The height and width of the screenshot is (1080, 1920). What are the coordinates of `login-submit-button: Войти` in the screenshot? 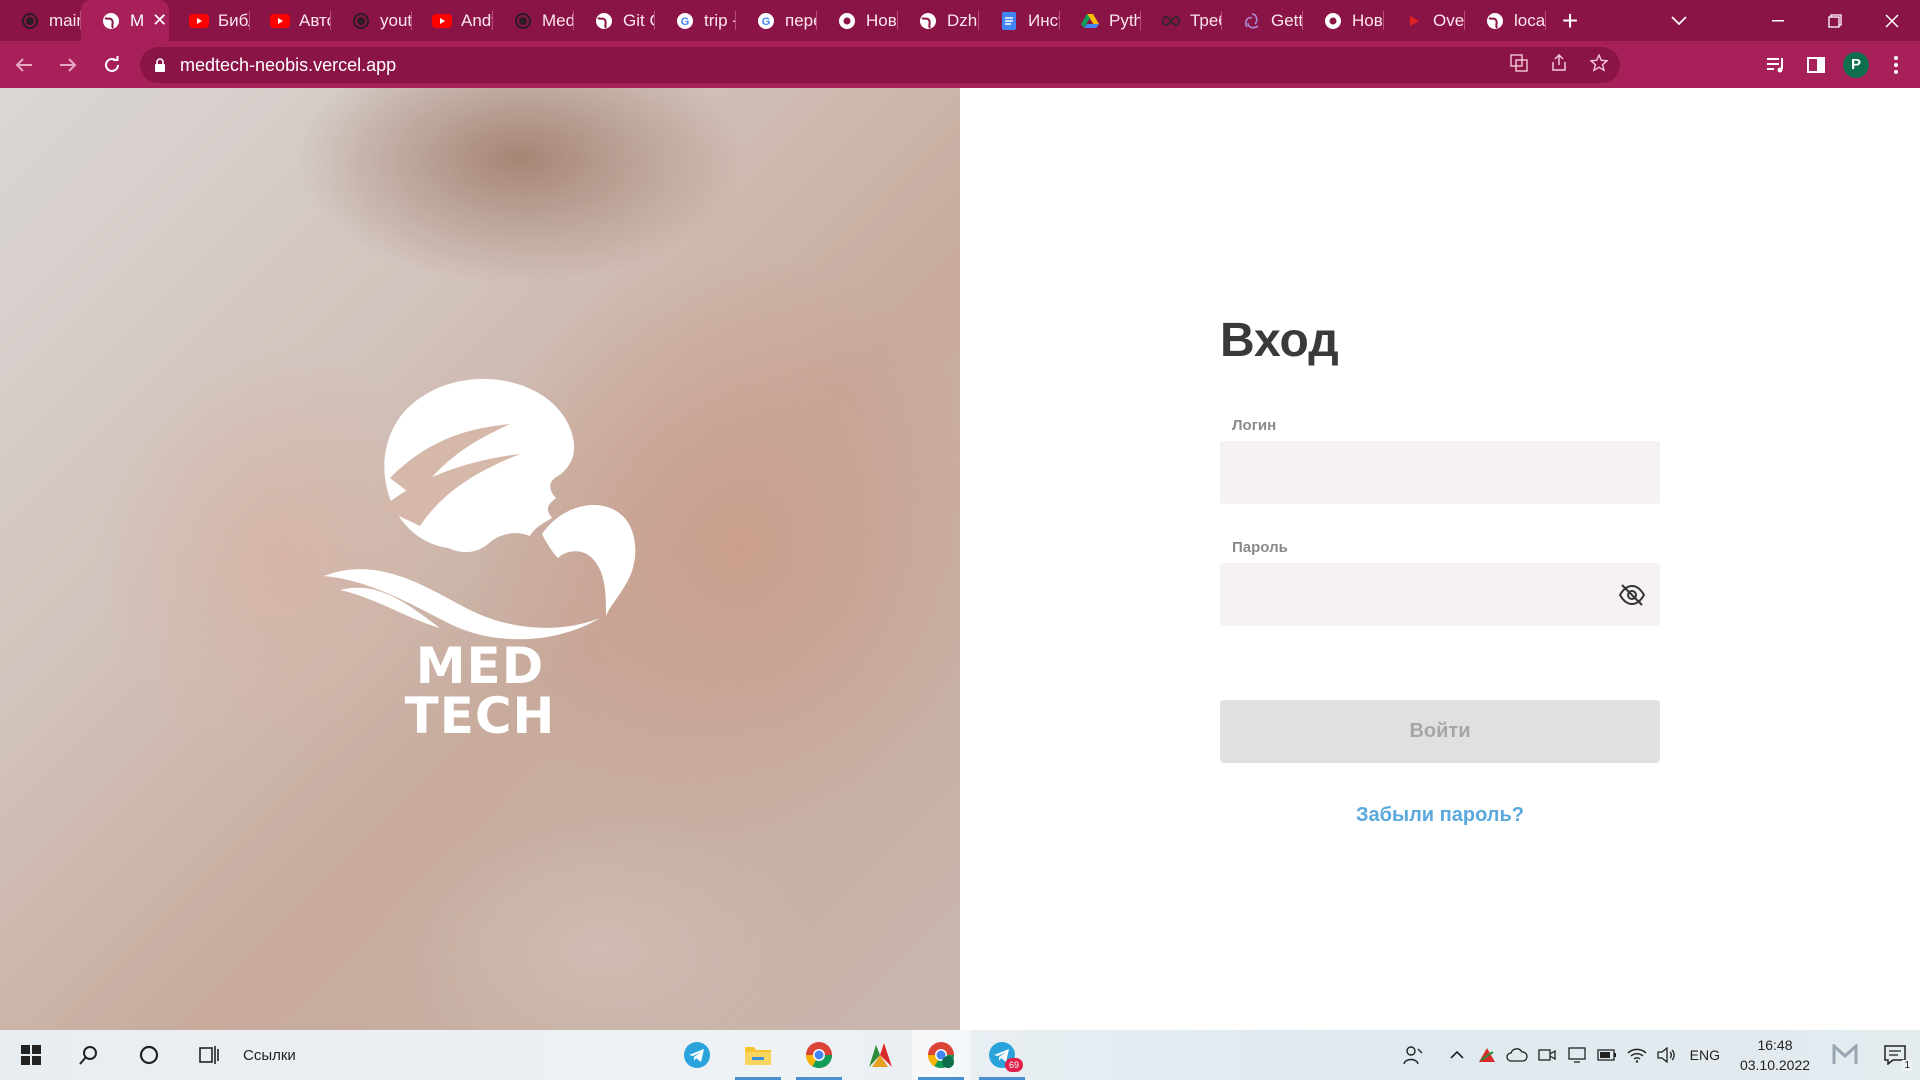 It's located at (1440, 731).